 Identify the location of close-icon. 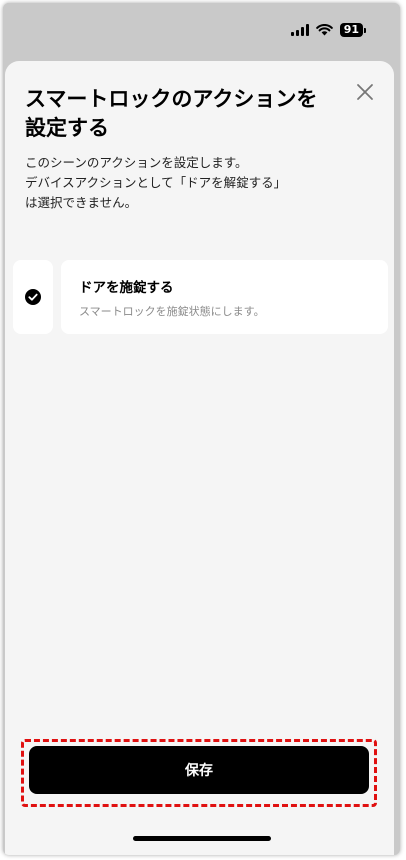
(365, 92).